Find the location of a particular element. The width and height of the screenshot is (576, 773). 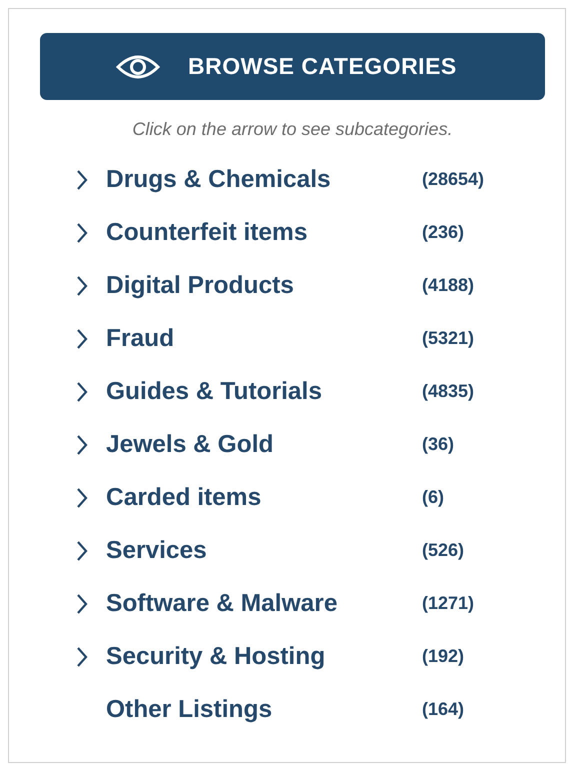

category-link: Software & Malware is located at coordinates (264, 604).